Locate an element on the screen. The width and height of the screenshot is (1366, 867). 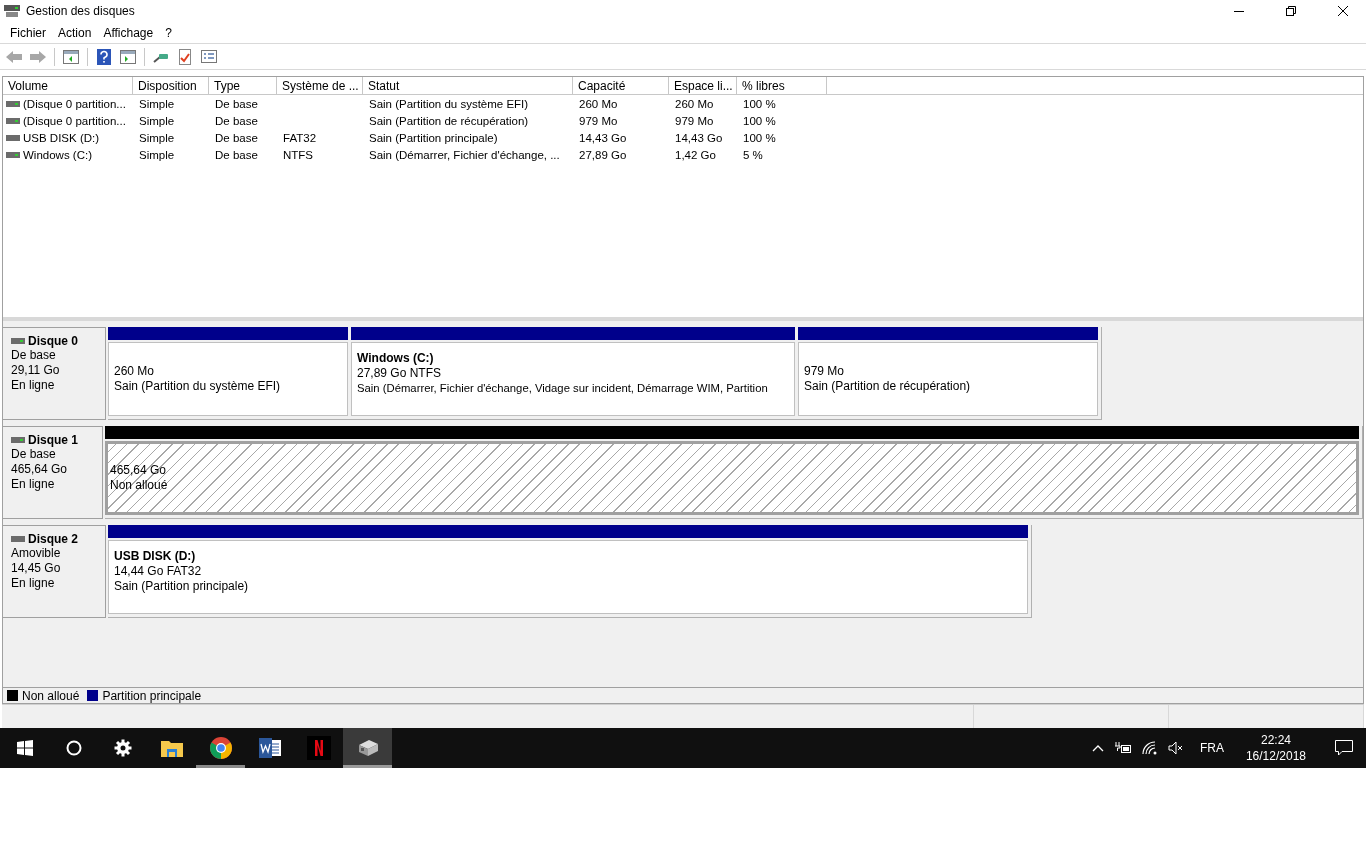
menu-item: Fichier is located at coordinates (28, 32).